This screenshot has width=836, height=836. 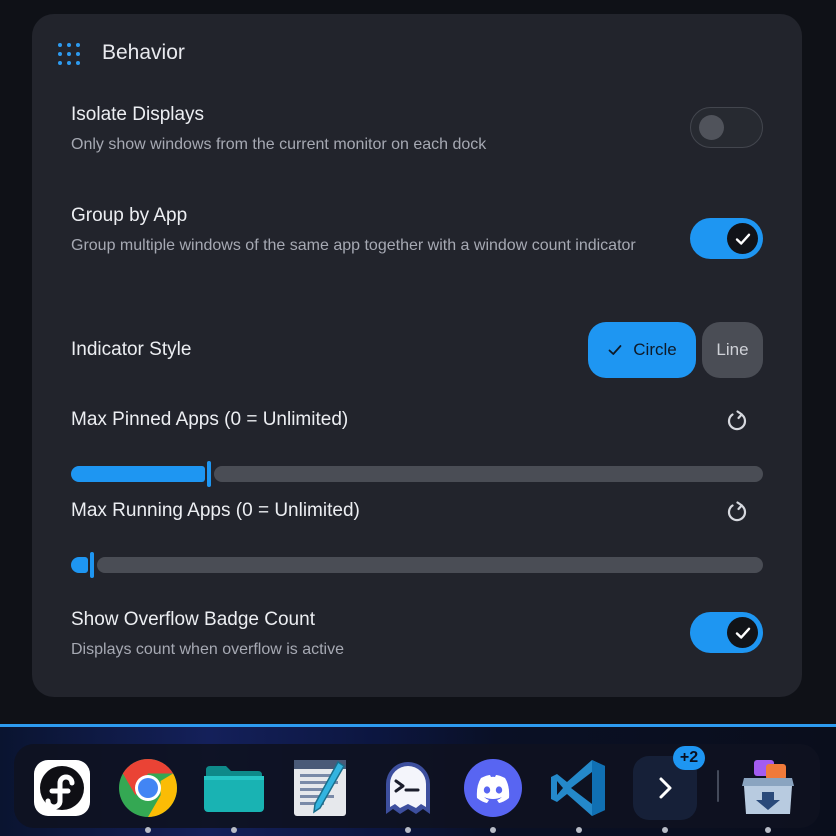 I want to click on dock: +2, so click(x=417, y=788).